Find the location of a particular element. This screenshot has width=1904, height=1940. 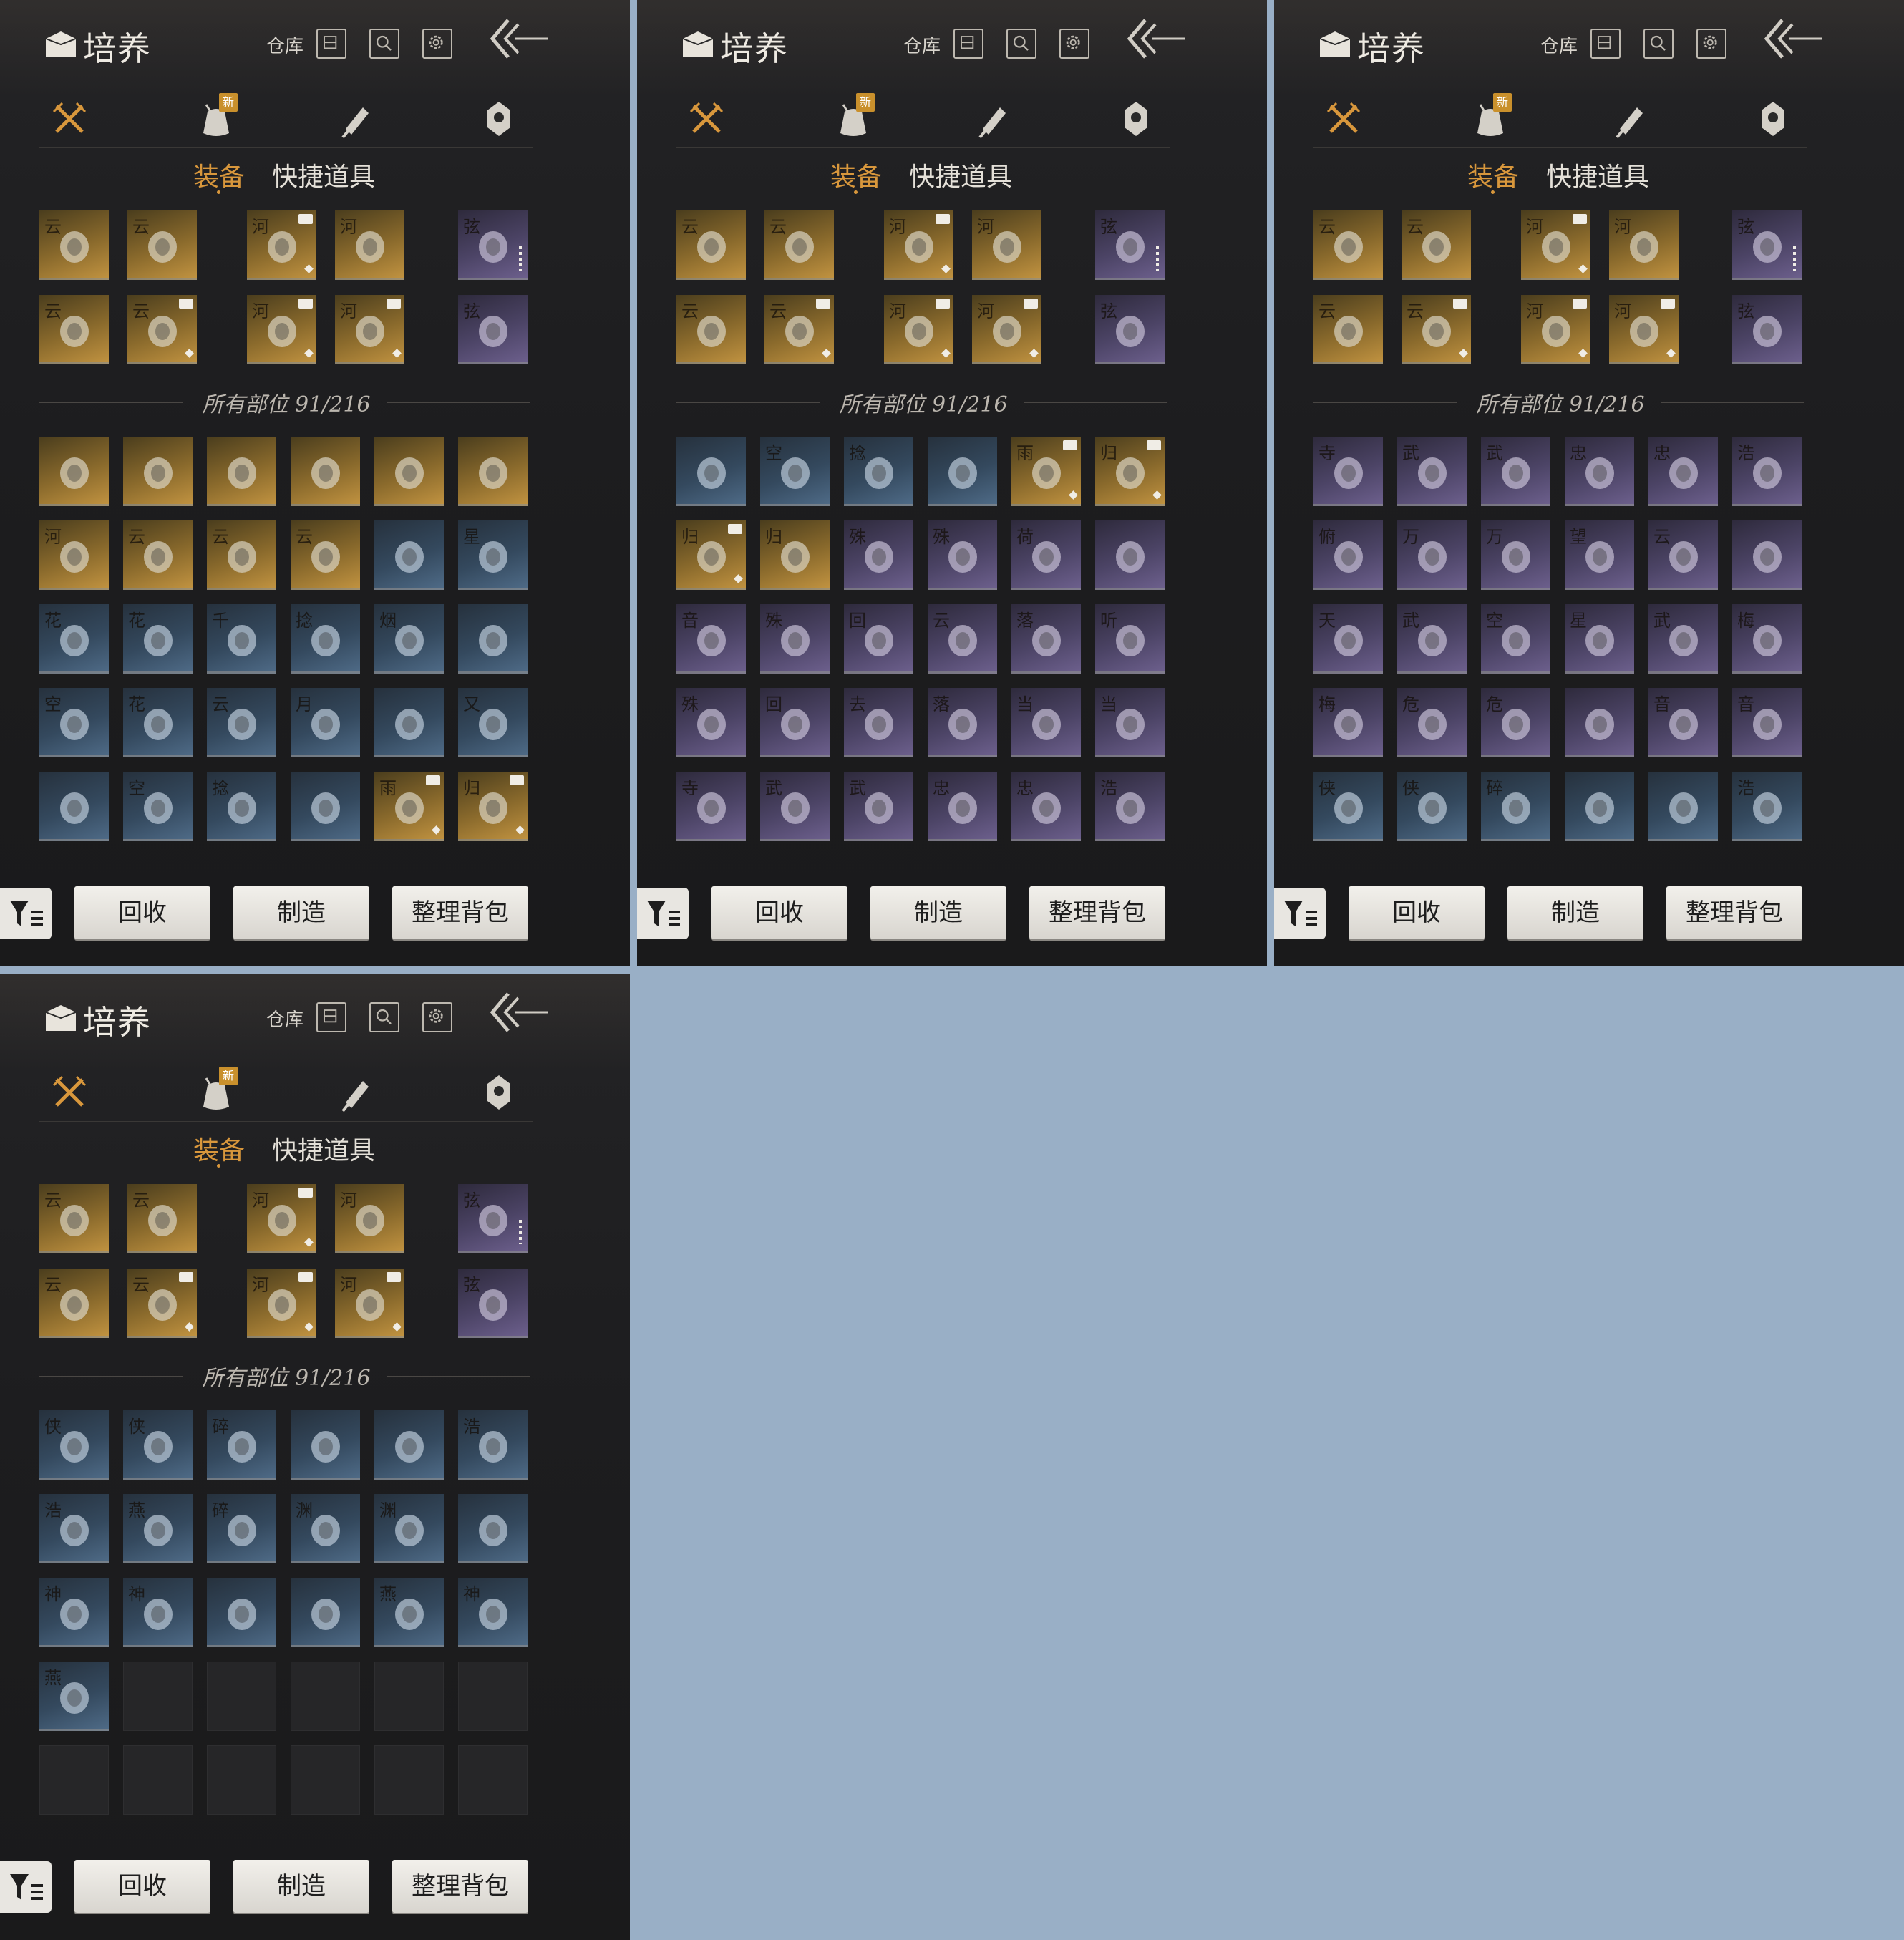

item-slot: 浩 is located at coordinates (1767, 471).